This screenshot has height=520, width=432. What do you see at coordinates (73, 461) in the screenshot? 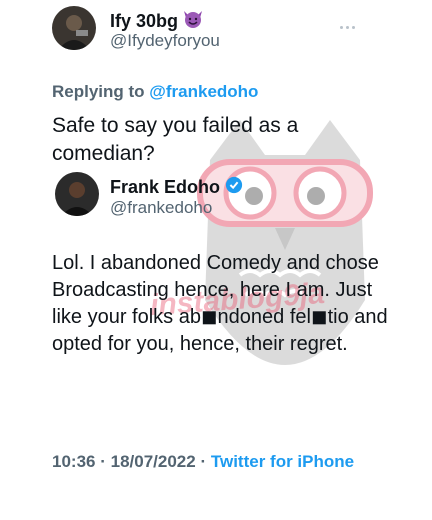
I see `tweet-time: 10:36` at bounding box center [73, 461].